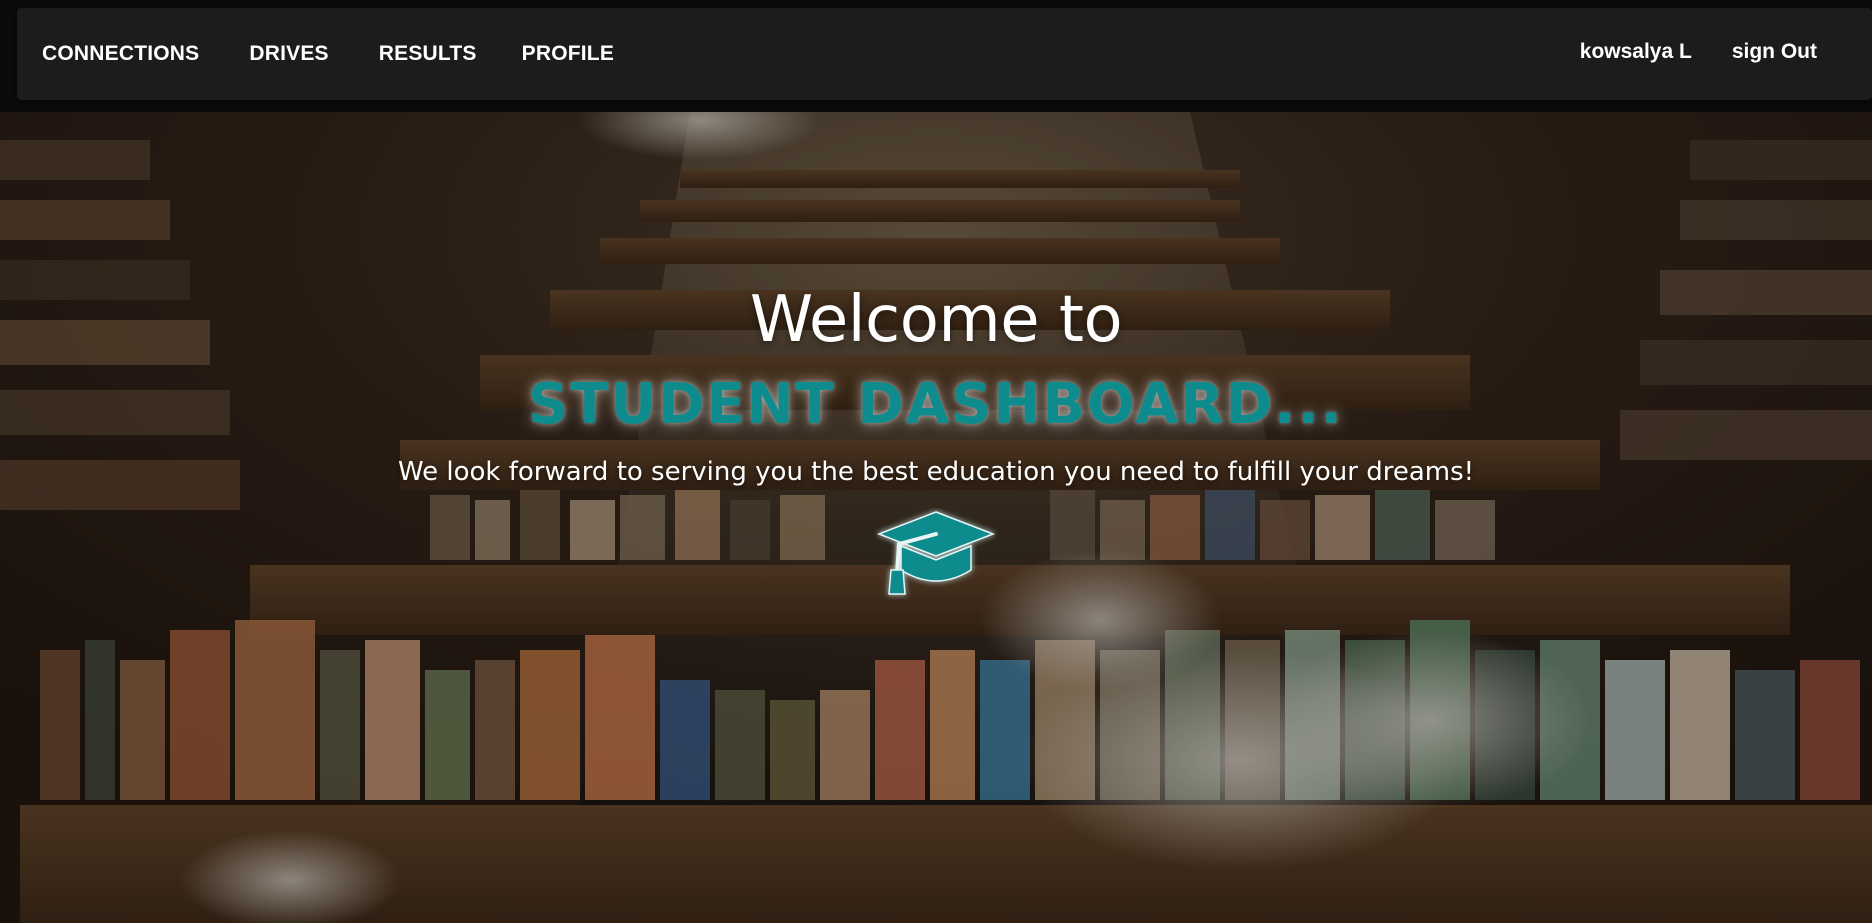  What do you see at coordinates (1774, 52) in the screenshot?
I see `sign-out-link: sign Out` at bounding box center [1774, 52].